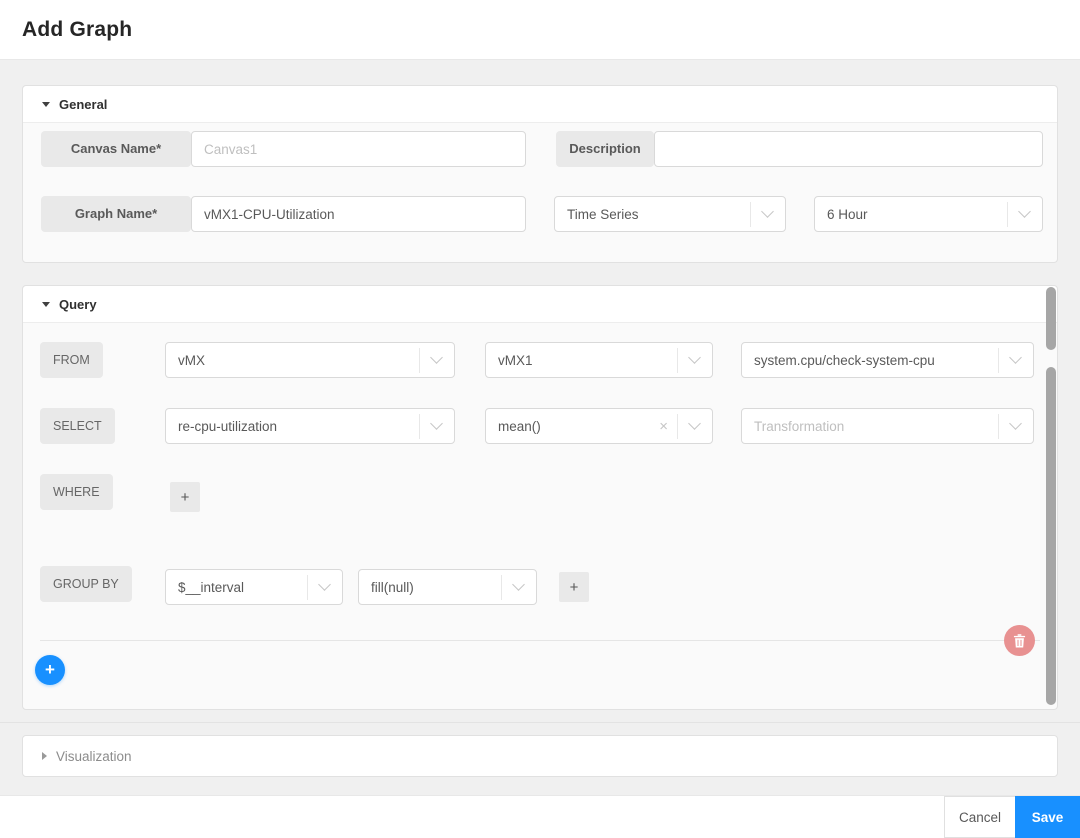 Image resolution: width=1080 pixels, height=838 pixels. Describe the element at coordinates (1051, 536) in the screenshot. I see `query-scrollbar-thumb` at that location.